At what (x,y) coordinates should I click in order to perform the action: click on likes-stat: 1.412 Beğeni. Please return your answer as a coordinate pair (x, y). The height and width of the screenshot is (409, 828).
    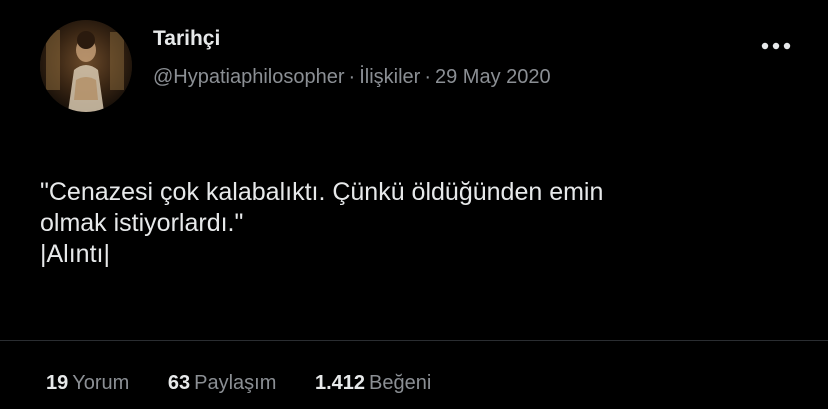
    Looking at the image, I should click on (373, 383).